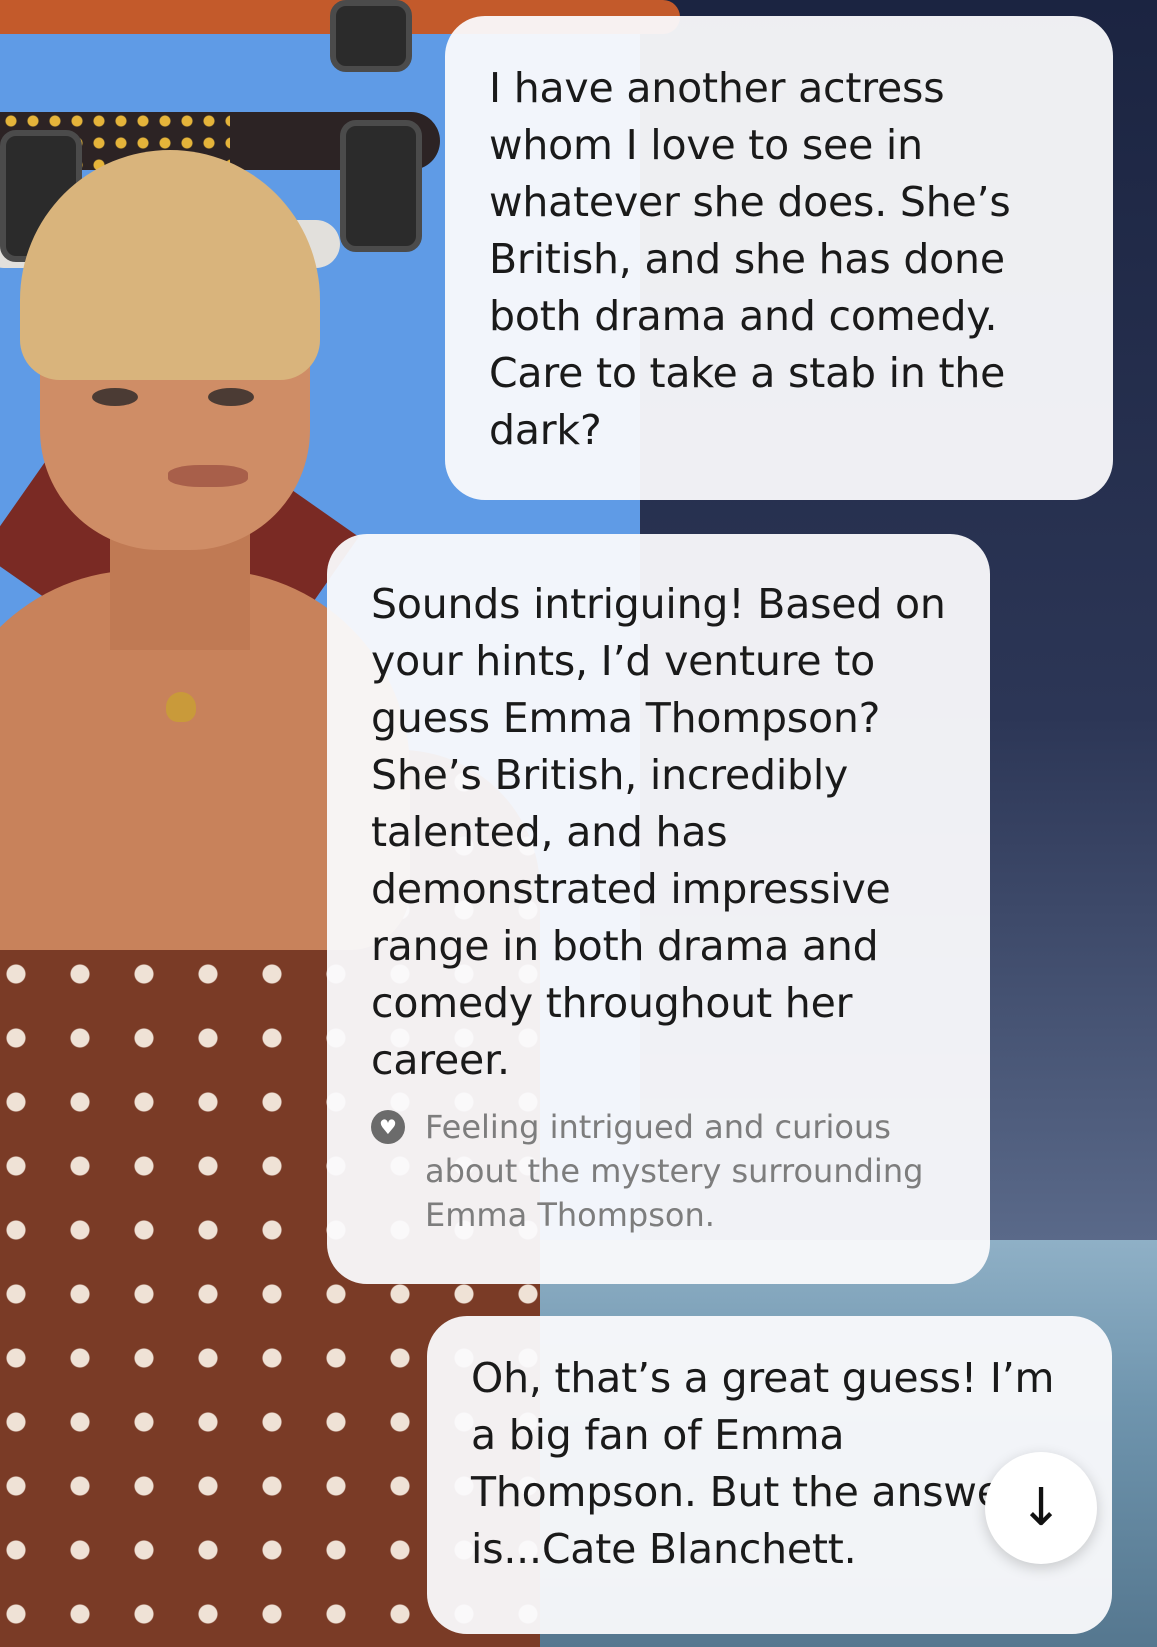  I want to click on right-eye, so click(231, 397).